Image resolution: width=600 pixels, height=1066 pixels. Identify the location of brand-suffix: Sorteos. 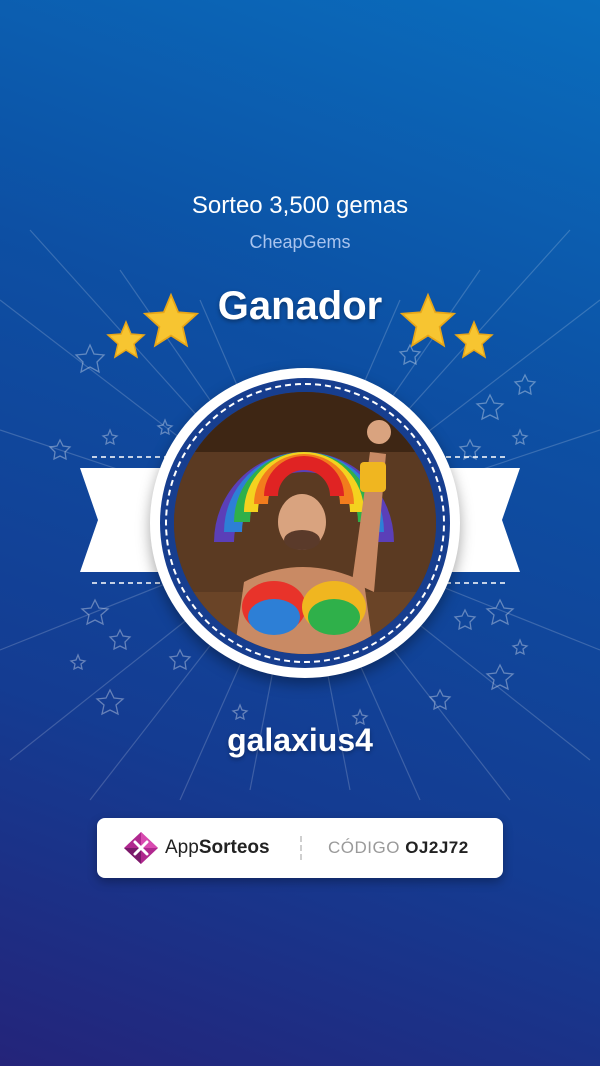
(234, 847).